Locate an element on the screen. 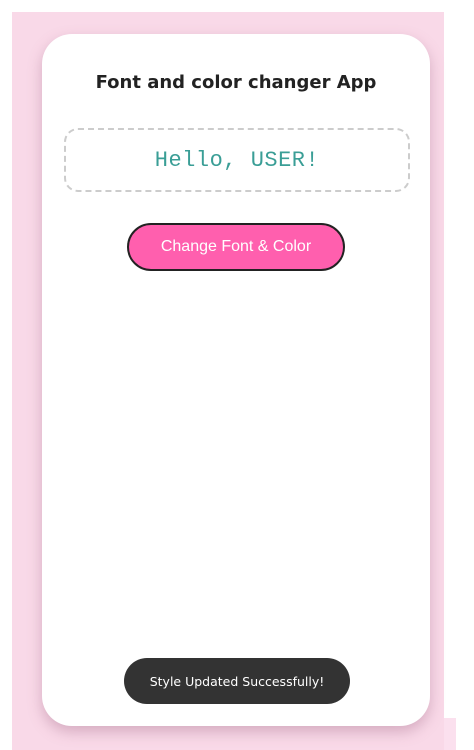  greeting-box: Hello, USER! is located at coordinates (237, 160).